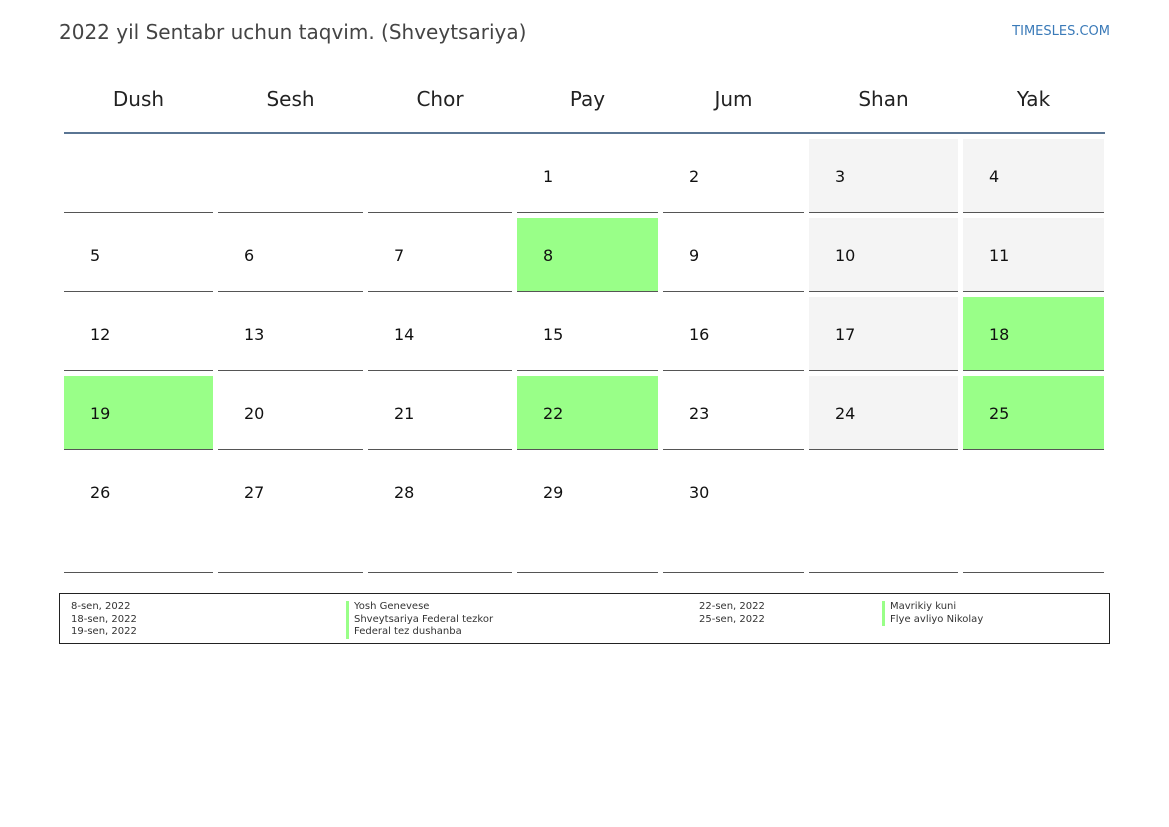 Image resolution: width=1169 pixels, height=827 pixels. I want to click on day-number: 2, so click(694, 176).